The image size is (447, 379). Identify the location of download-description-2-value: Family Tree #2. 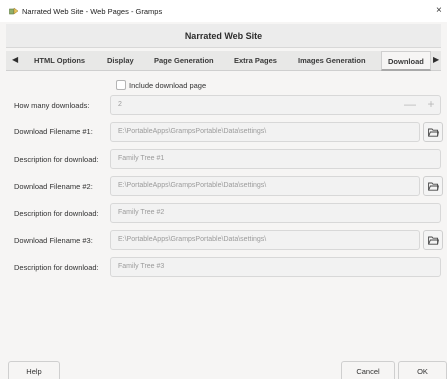
(141, 212).